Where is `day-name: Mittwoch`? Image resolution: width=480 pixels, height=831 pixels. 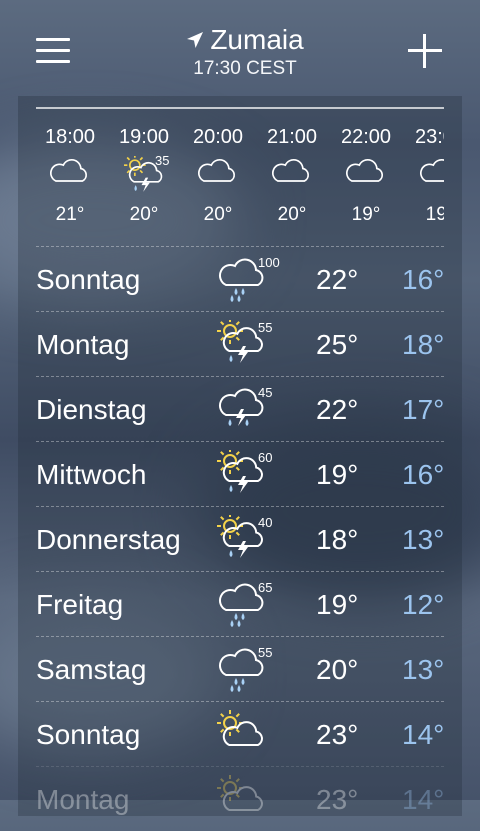
day-name: Mittwoch is located at coordinates (91, 474).